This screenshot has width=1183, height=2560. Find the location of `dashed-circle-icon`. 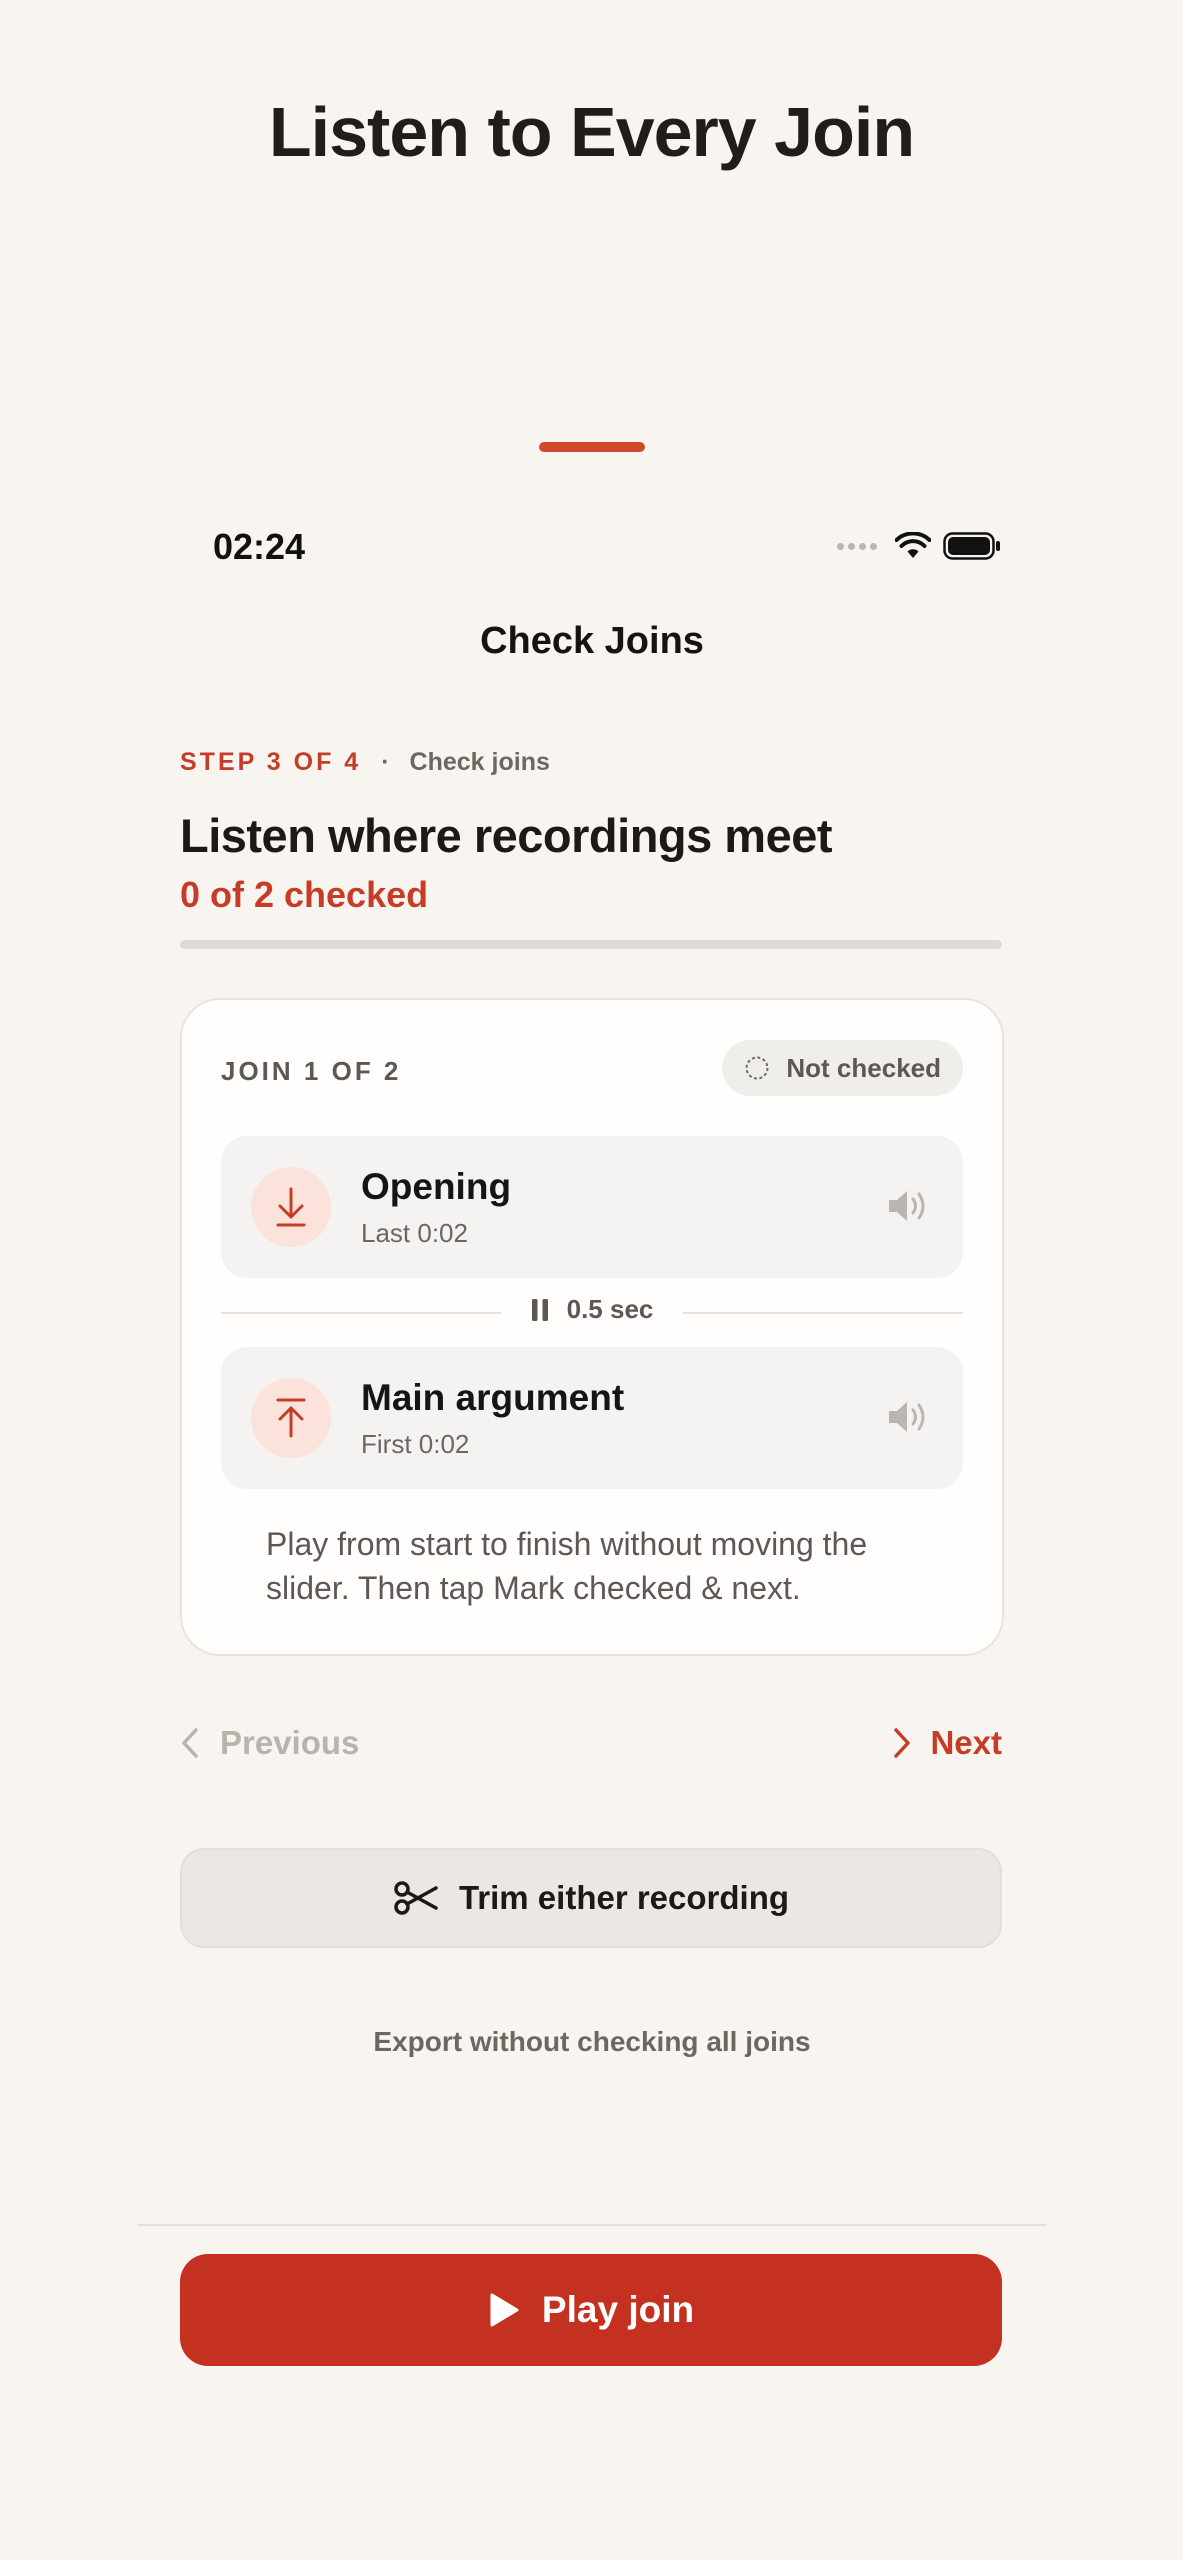

dashed-circle-icon is located at coordinates (757, 1068).